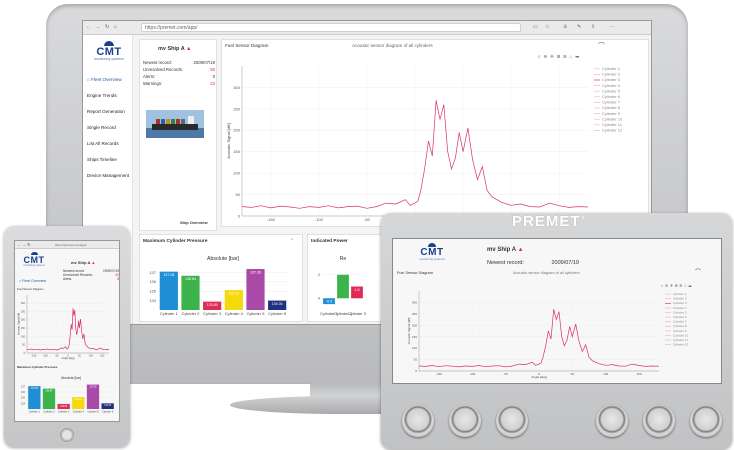 The image size is (734, 450). Describe the element at coordinates (97, 27) in the screenshot. I see `forward-icon: →` at that location.